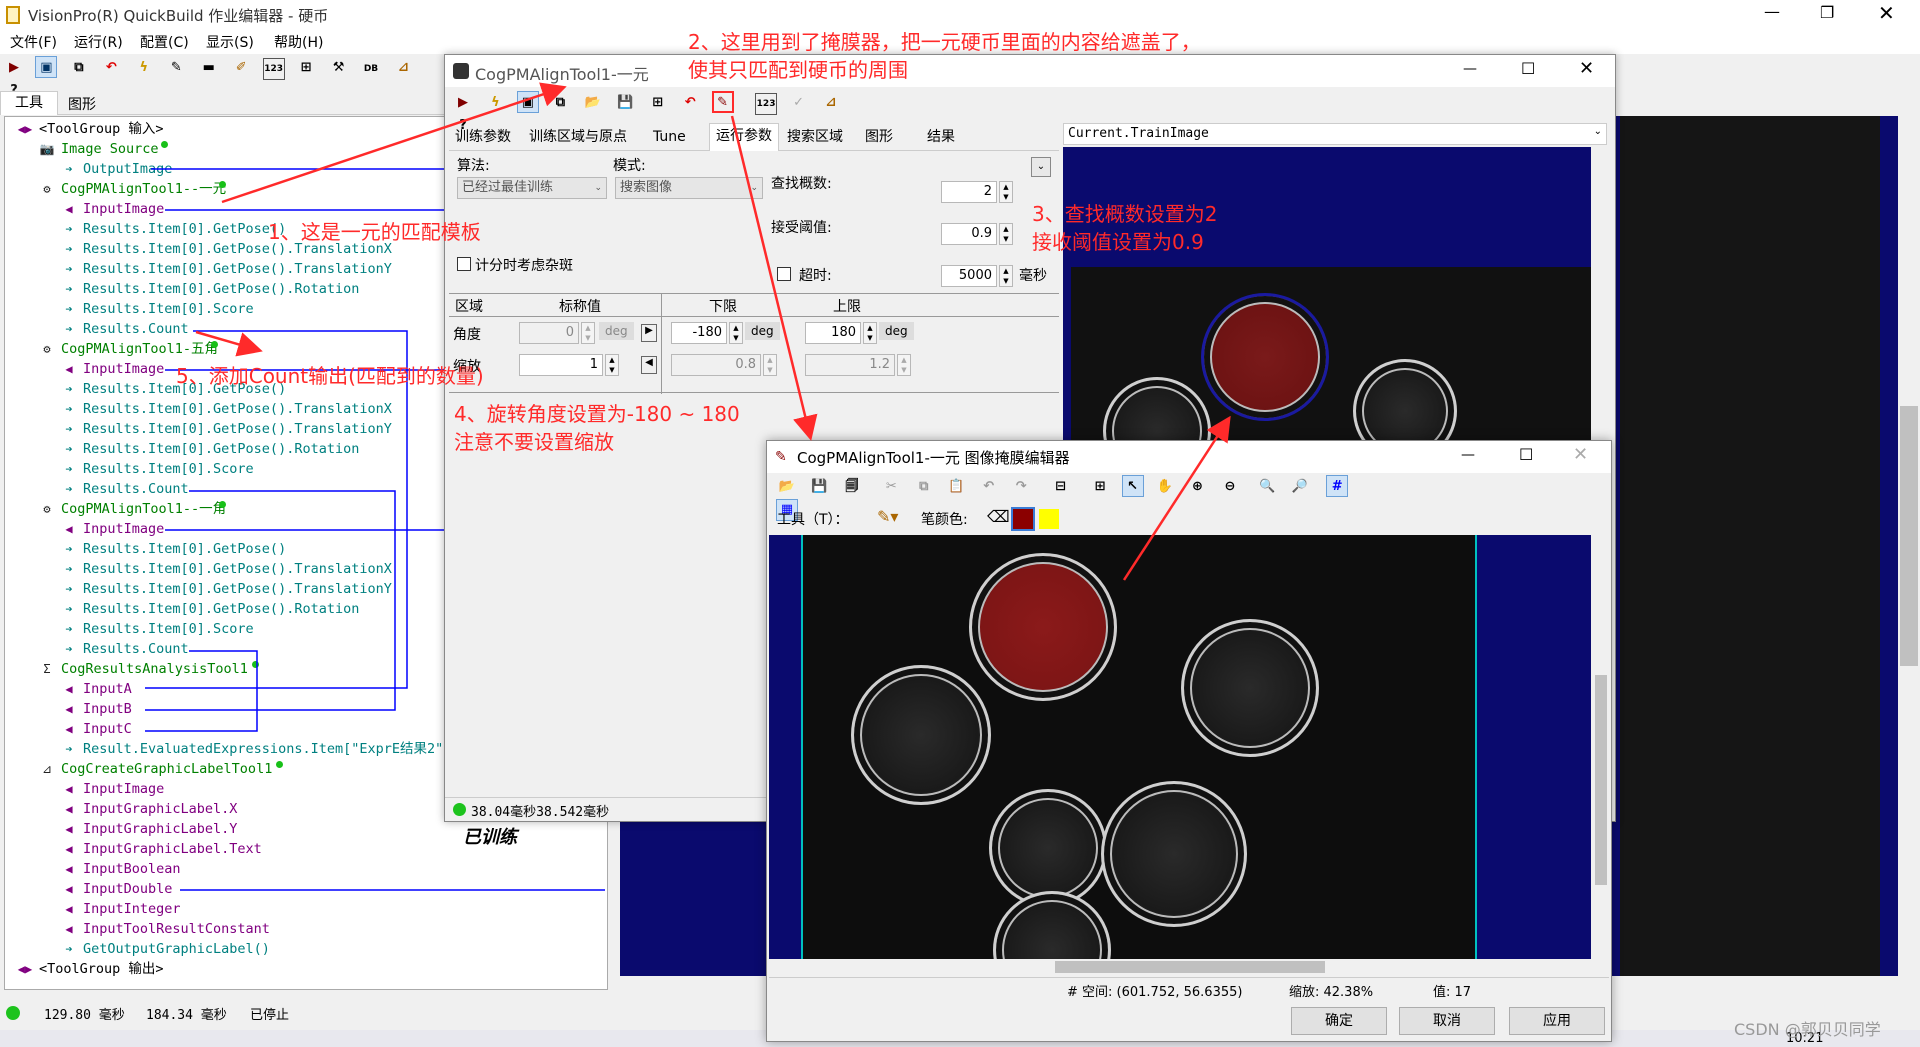 The image size is (1920, 1047). I want to click on annotation-2-line1: 2、这里用到了掩膜器，把一元硬币里面的内容给遮盖了，, so click(944, 42).